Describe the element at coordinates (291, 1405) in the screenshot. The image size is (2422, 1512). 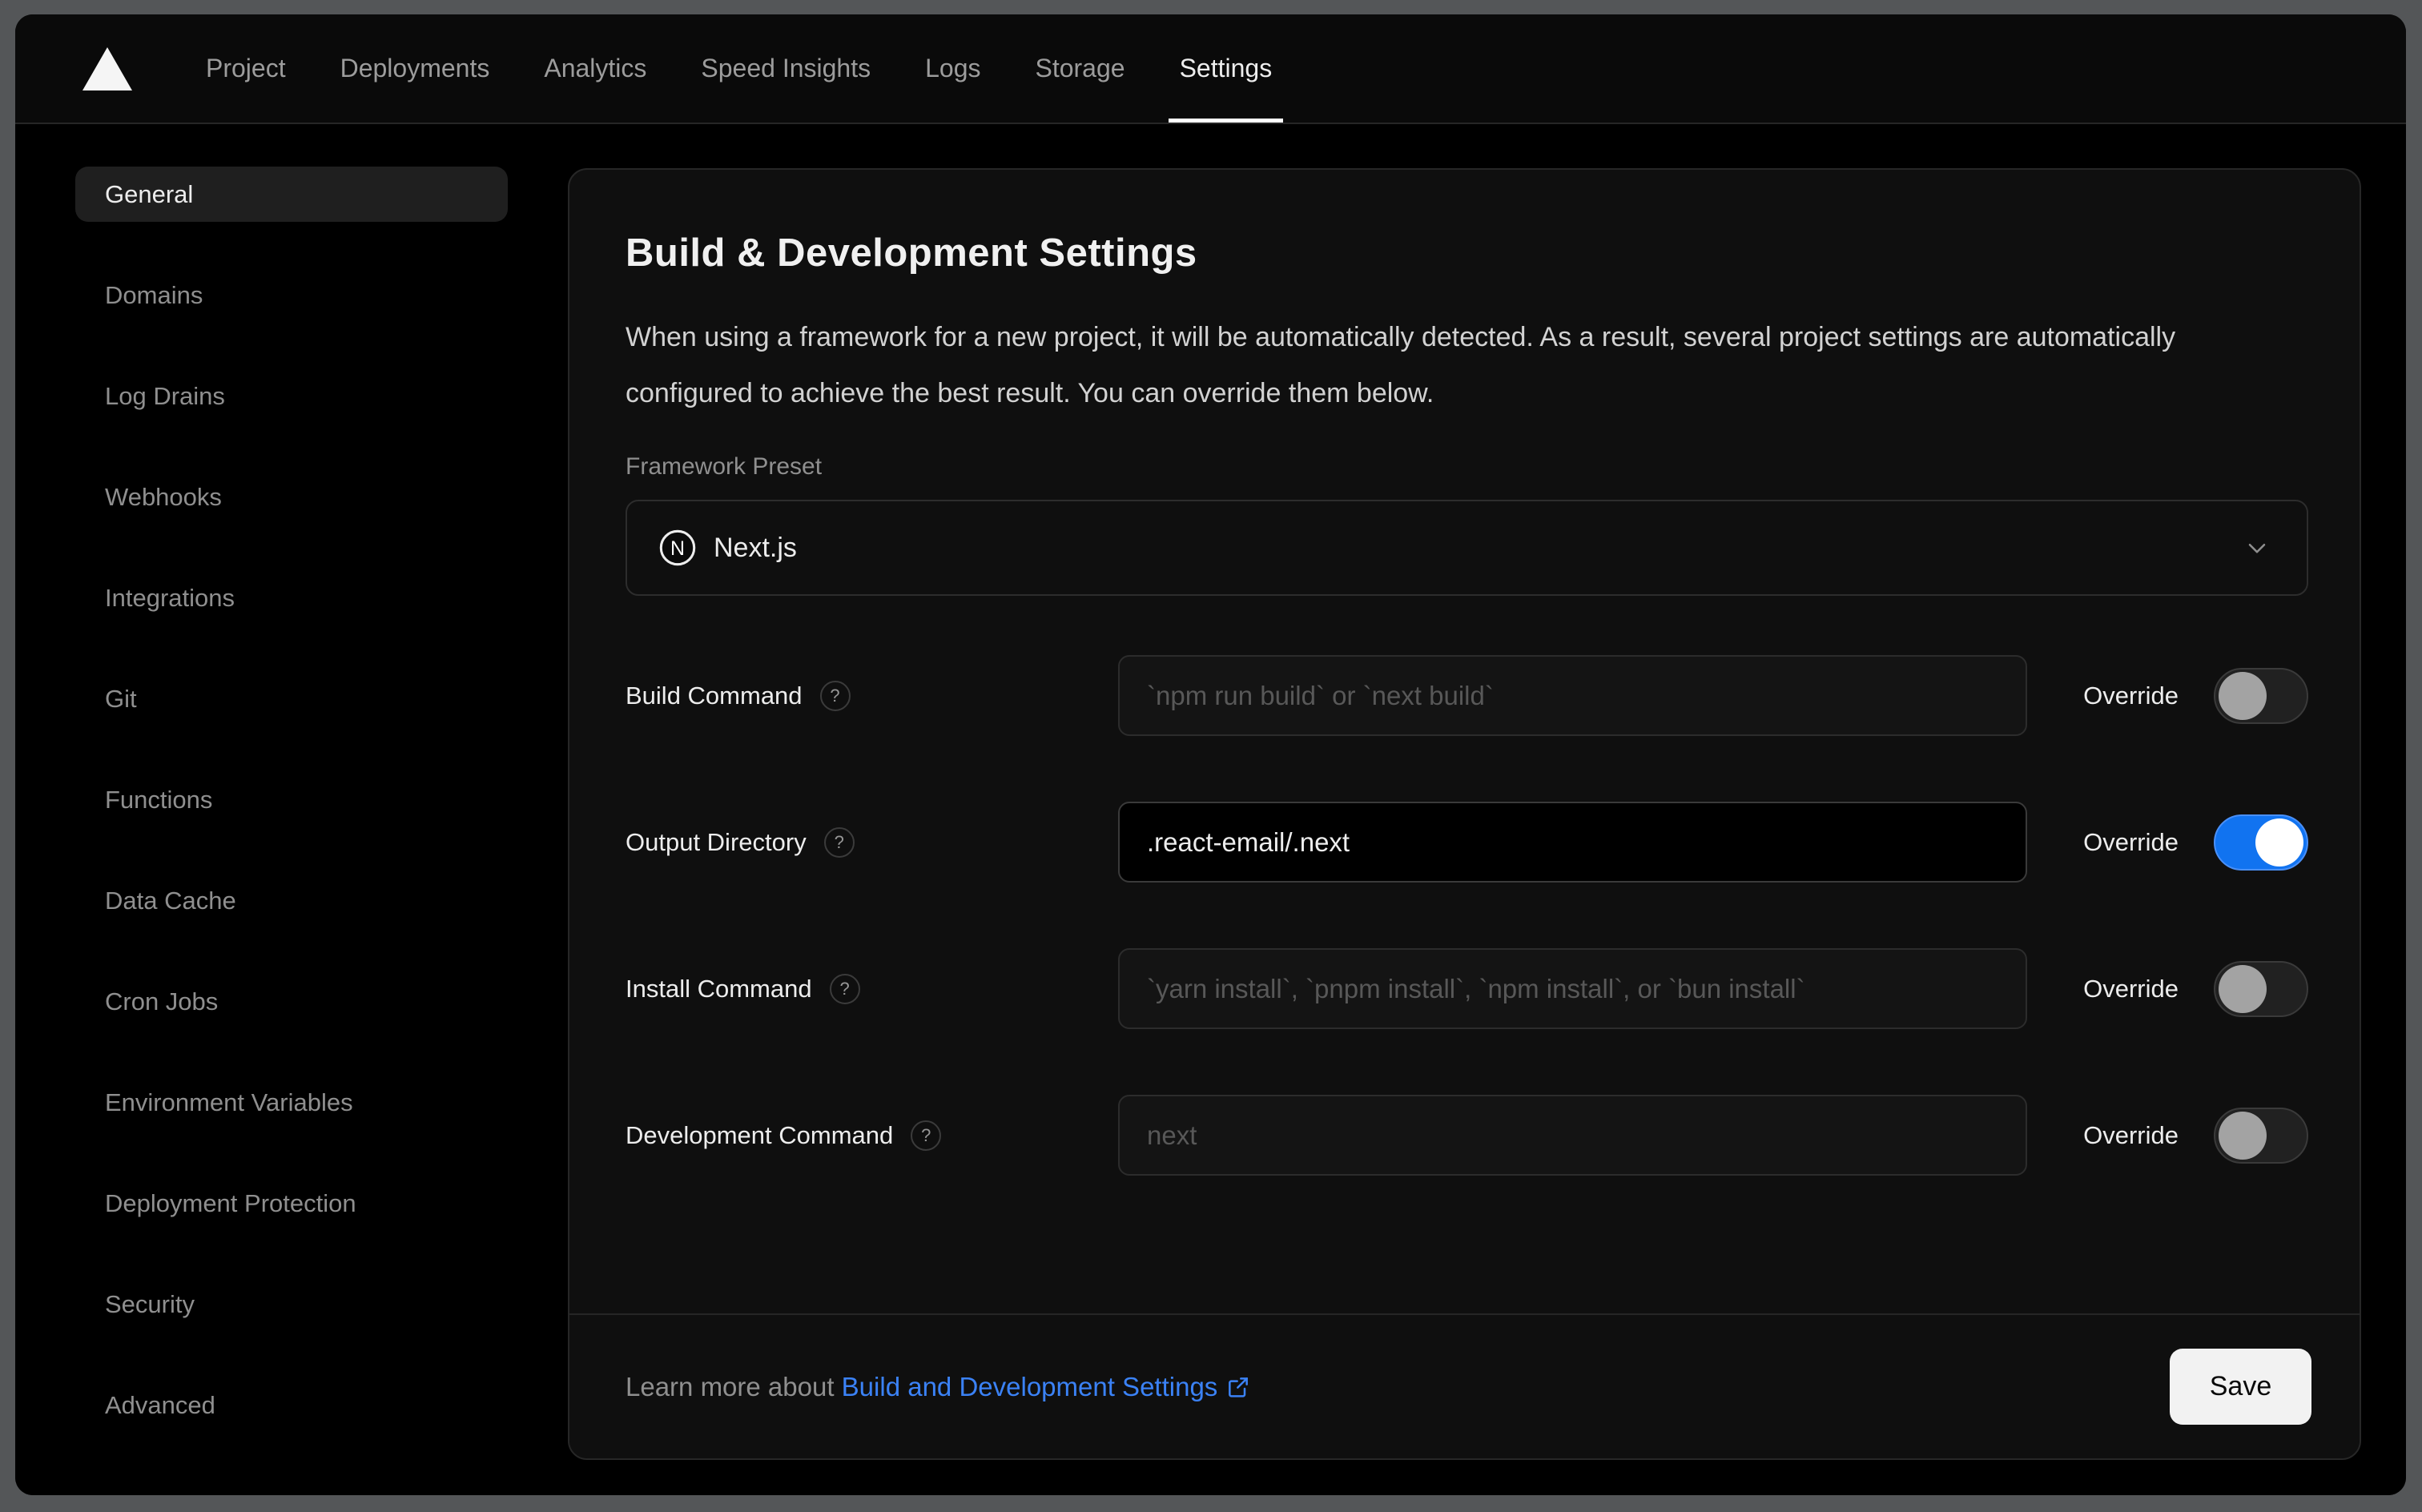
I see `sidebar-item-advanced: Advanced` at that location.